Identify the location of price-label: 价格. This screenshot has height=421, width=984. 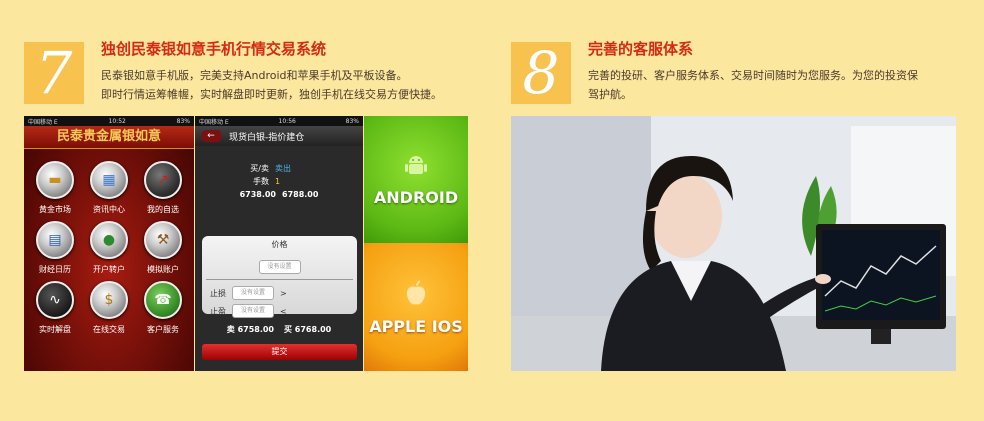
(279, 244).